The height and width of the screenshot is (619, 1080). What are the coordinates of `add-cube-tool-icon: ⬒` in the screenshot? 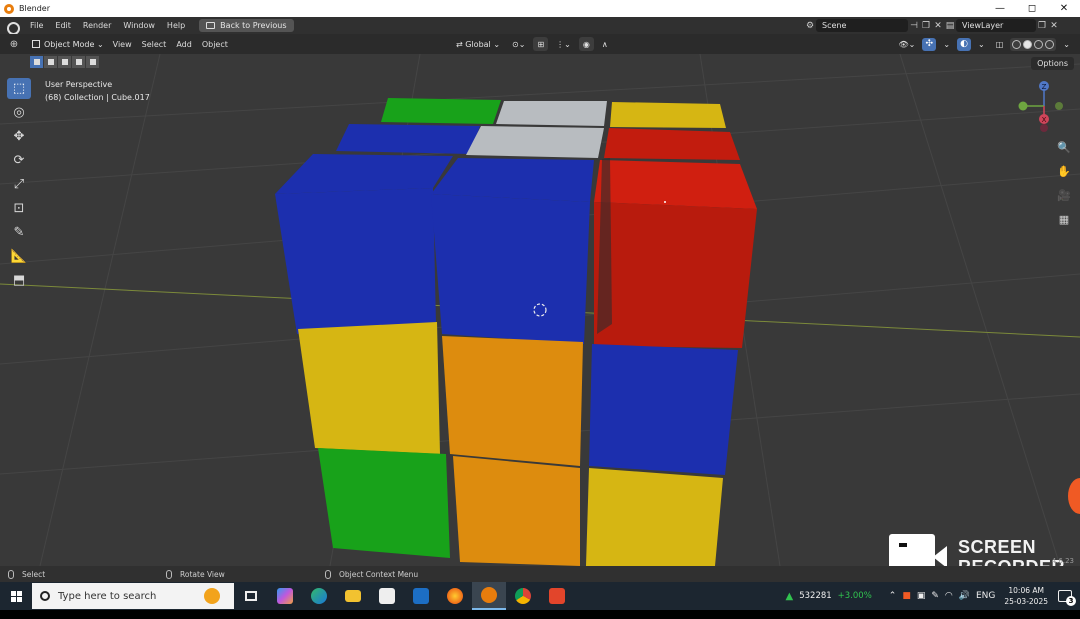 It's located at (19, 280).